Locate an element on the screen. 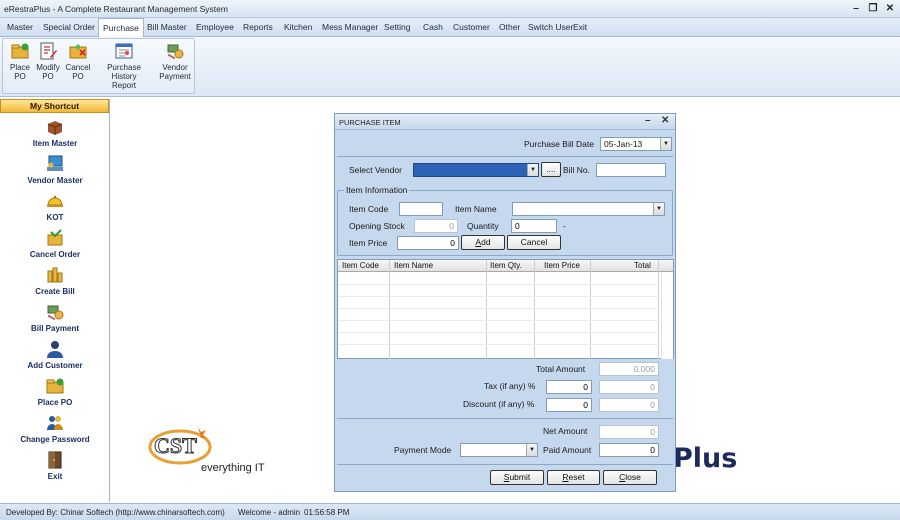  exit-door-icon is located at coordinates (55, 460).